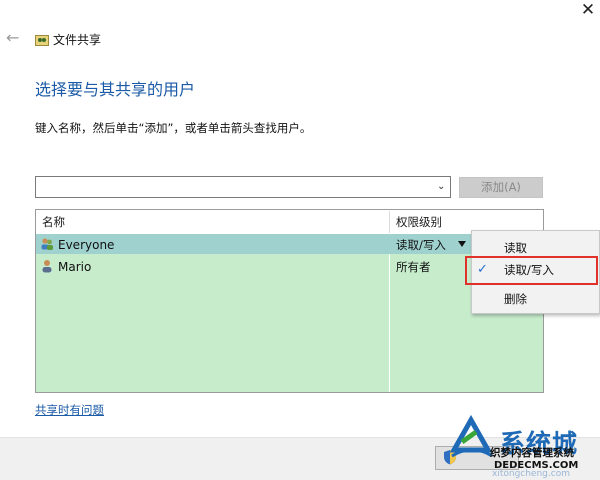 The image size is (600, 480). What do you see at coordinates (53, 222) in the screenshot?
I see `column-header-name: 名称` at bounding box center [53, 222].